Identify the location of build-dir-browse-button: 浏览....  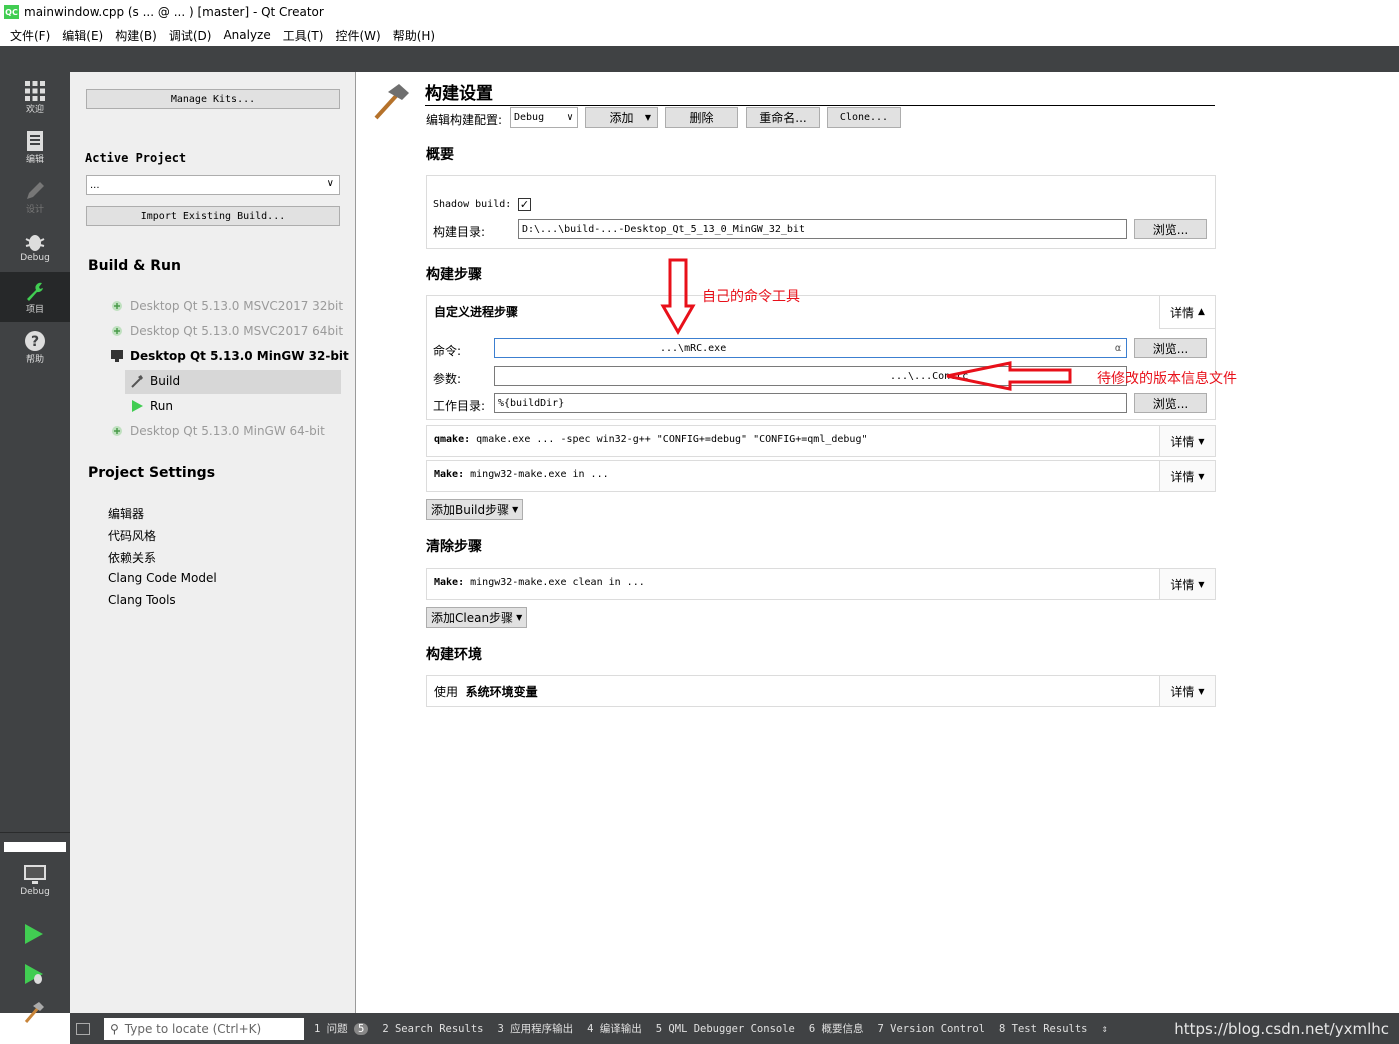
(1170, 229).